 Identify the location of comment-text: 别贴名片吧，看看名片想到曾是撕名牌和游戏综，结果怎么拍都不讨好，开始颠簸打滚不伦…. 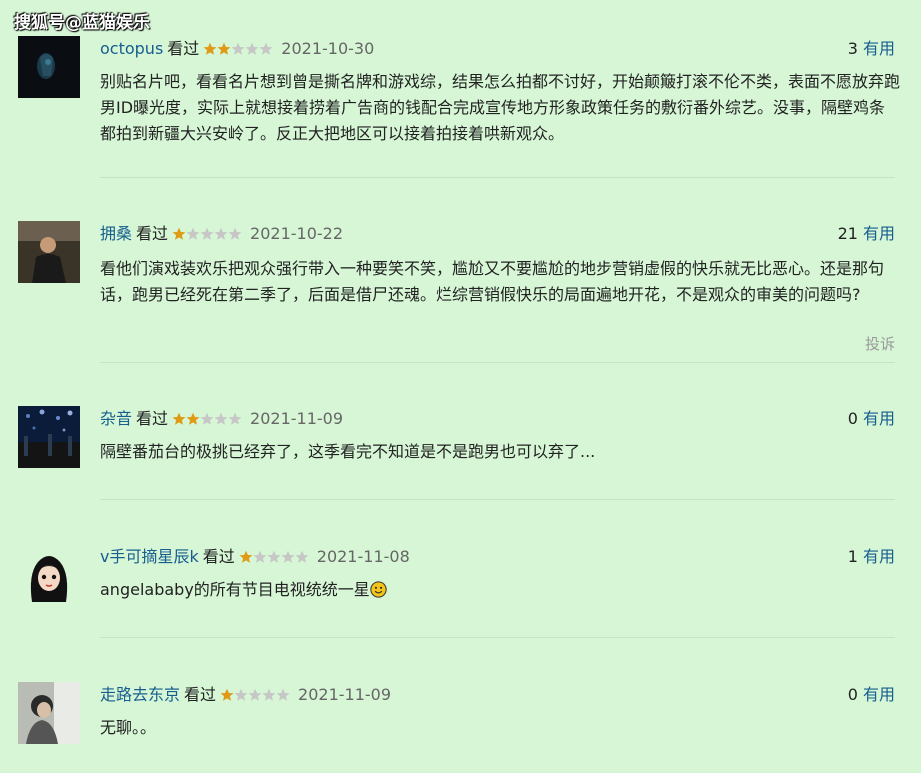
(500, 107).